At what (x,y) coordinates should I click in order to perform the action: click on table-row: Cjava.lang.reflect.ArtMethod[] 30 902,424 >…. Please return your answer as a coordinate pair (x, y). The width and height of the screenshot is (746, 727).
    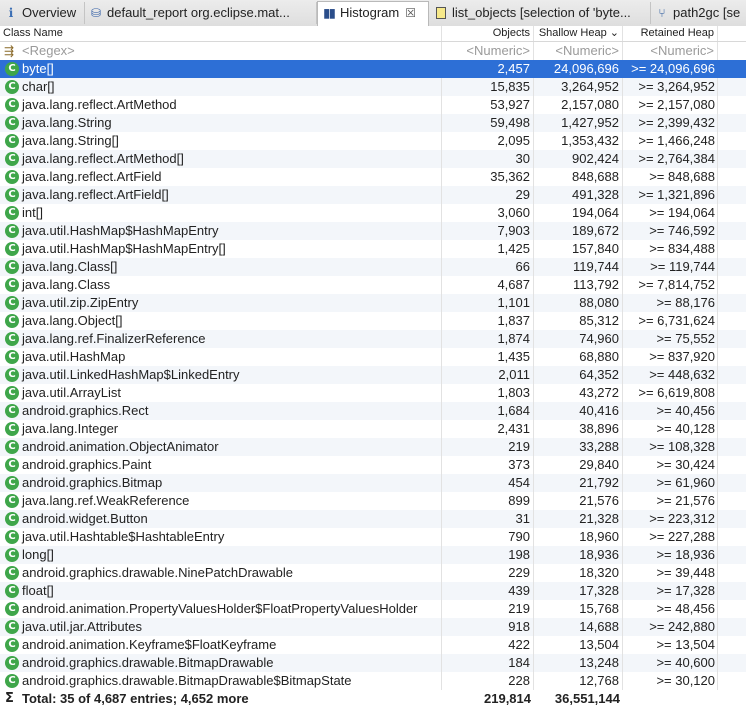
    Looking at the image, I should click on (373, 159).